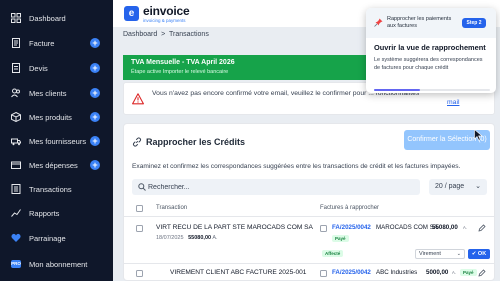 Image resolution: width=500 pixels, height=281 pixels. I want to click on sidebar-item-label: Facture, so click(42, 43).